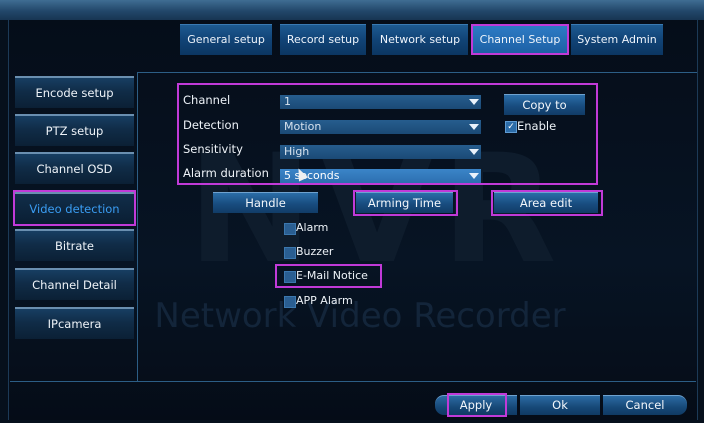  I want to click on sidebar-item-channel-detail: Channel Detail, so click(74, 284).